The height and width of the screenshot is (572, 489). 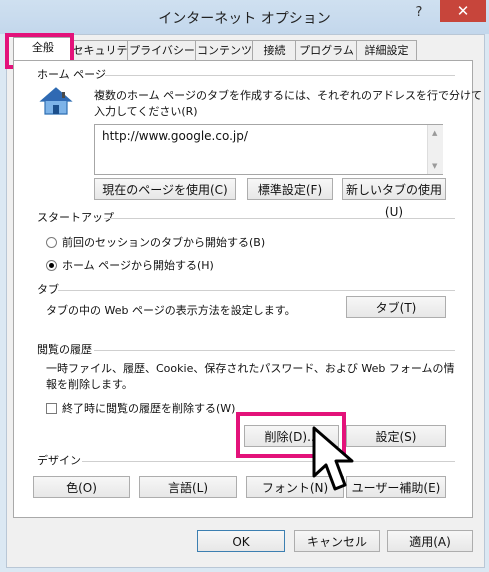 What do you see at coordinates (171, 310) in the screenshot?
I see `tabs-section-description: タブの中の Web ページの表示方法を設定します。` at bounding box center [171, 310].